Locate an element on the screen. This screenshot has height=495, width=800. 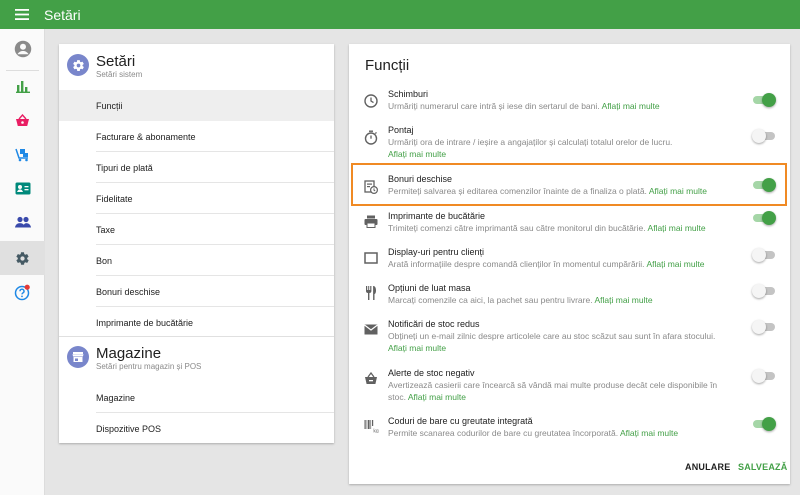
rail-customers is located at coordinates (22, 222).